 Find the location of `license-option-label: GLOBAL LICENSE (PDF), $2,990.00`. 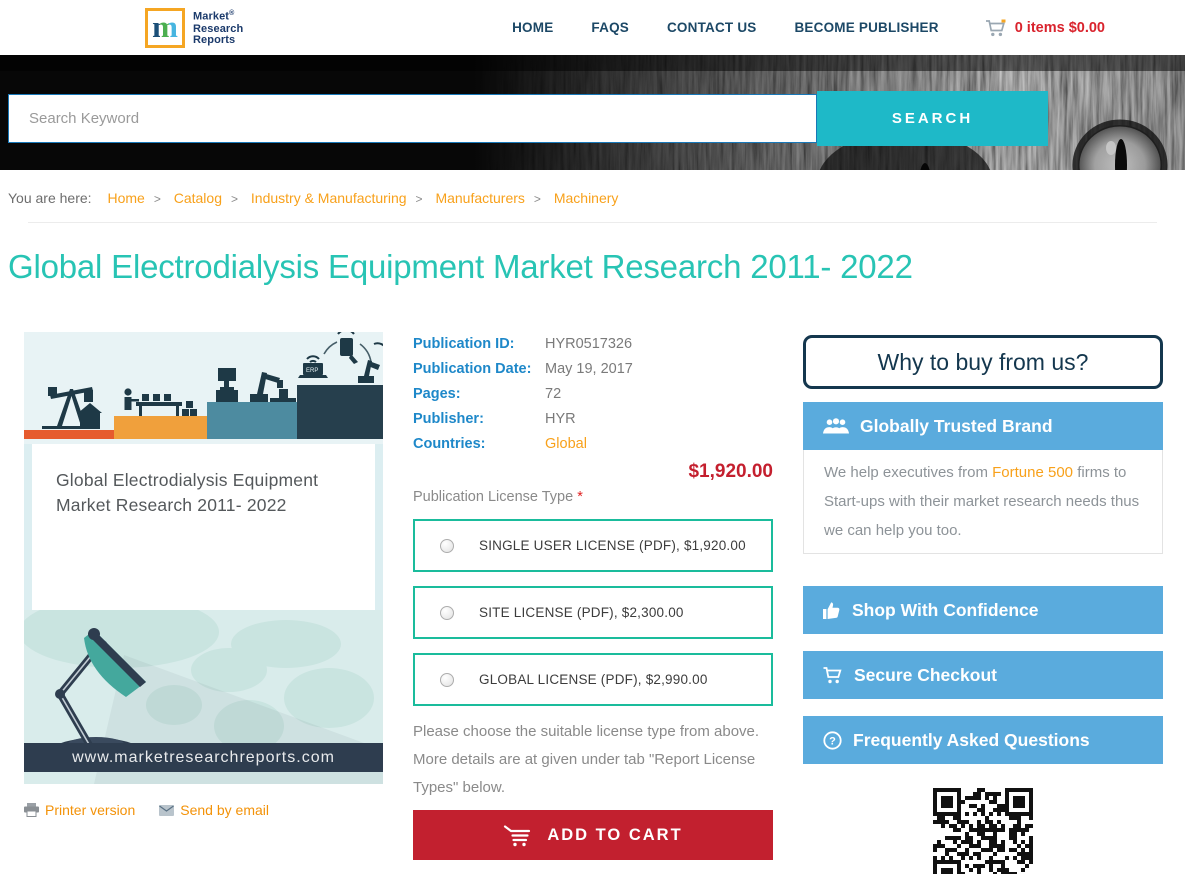

license-option-label: GLOBAL LICENSE (PDF), $2,990.00 is located at coordinates (593, 679).